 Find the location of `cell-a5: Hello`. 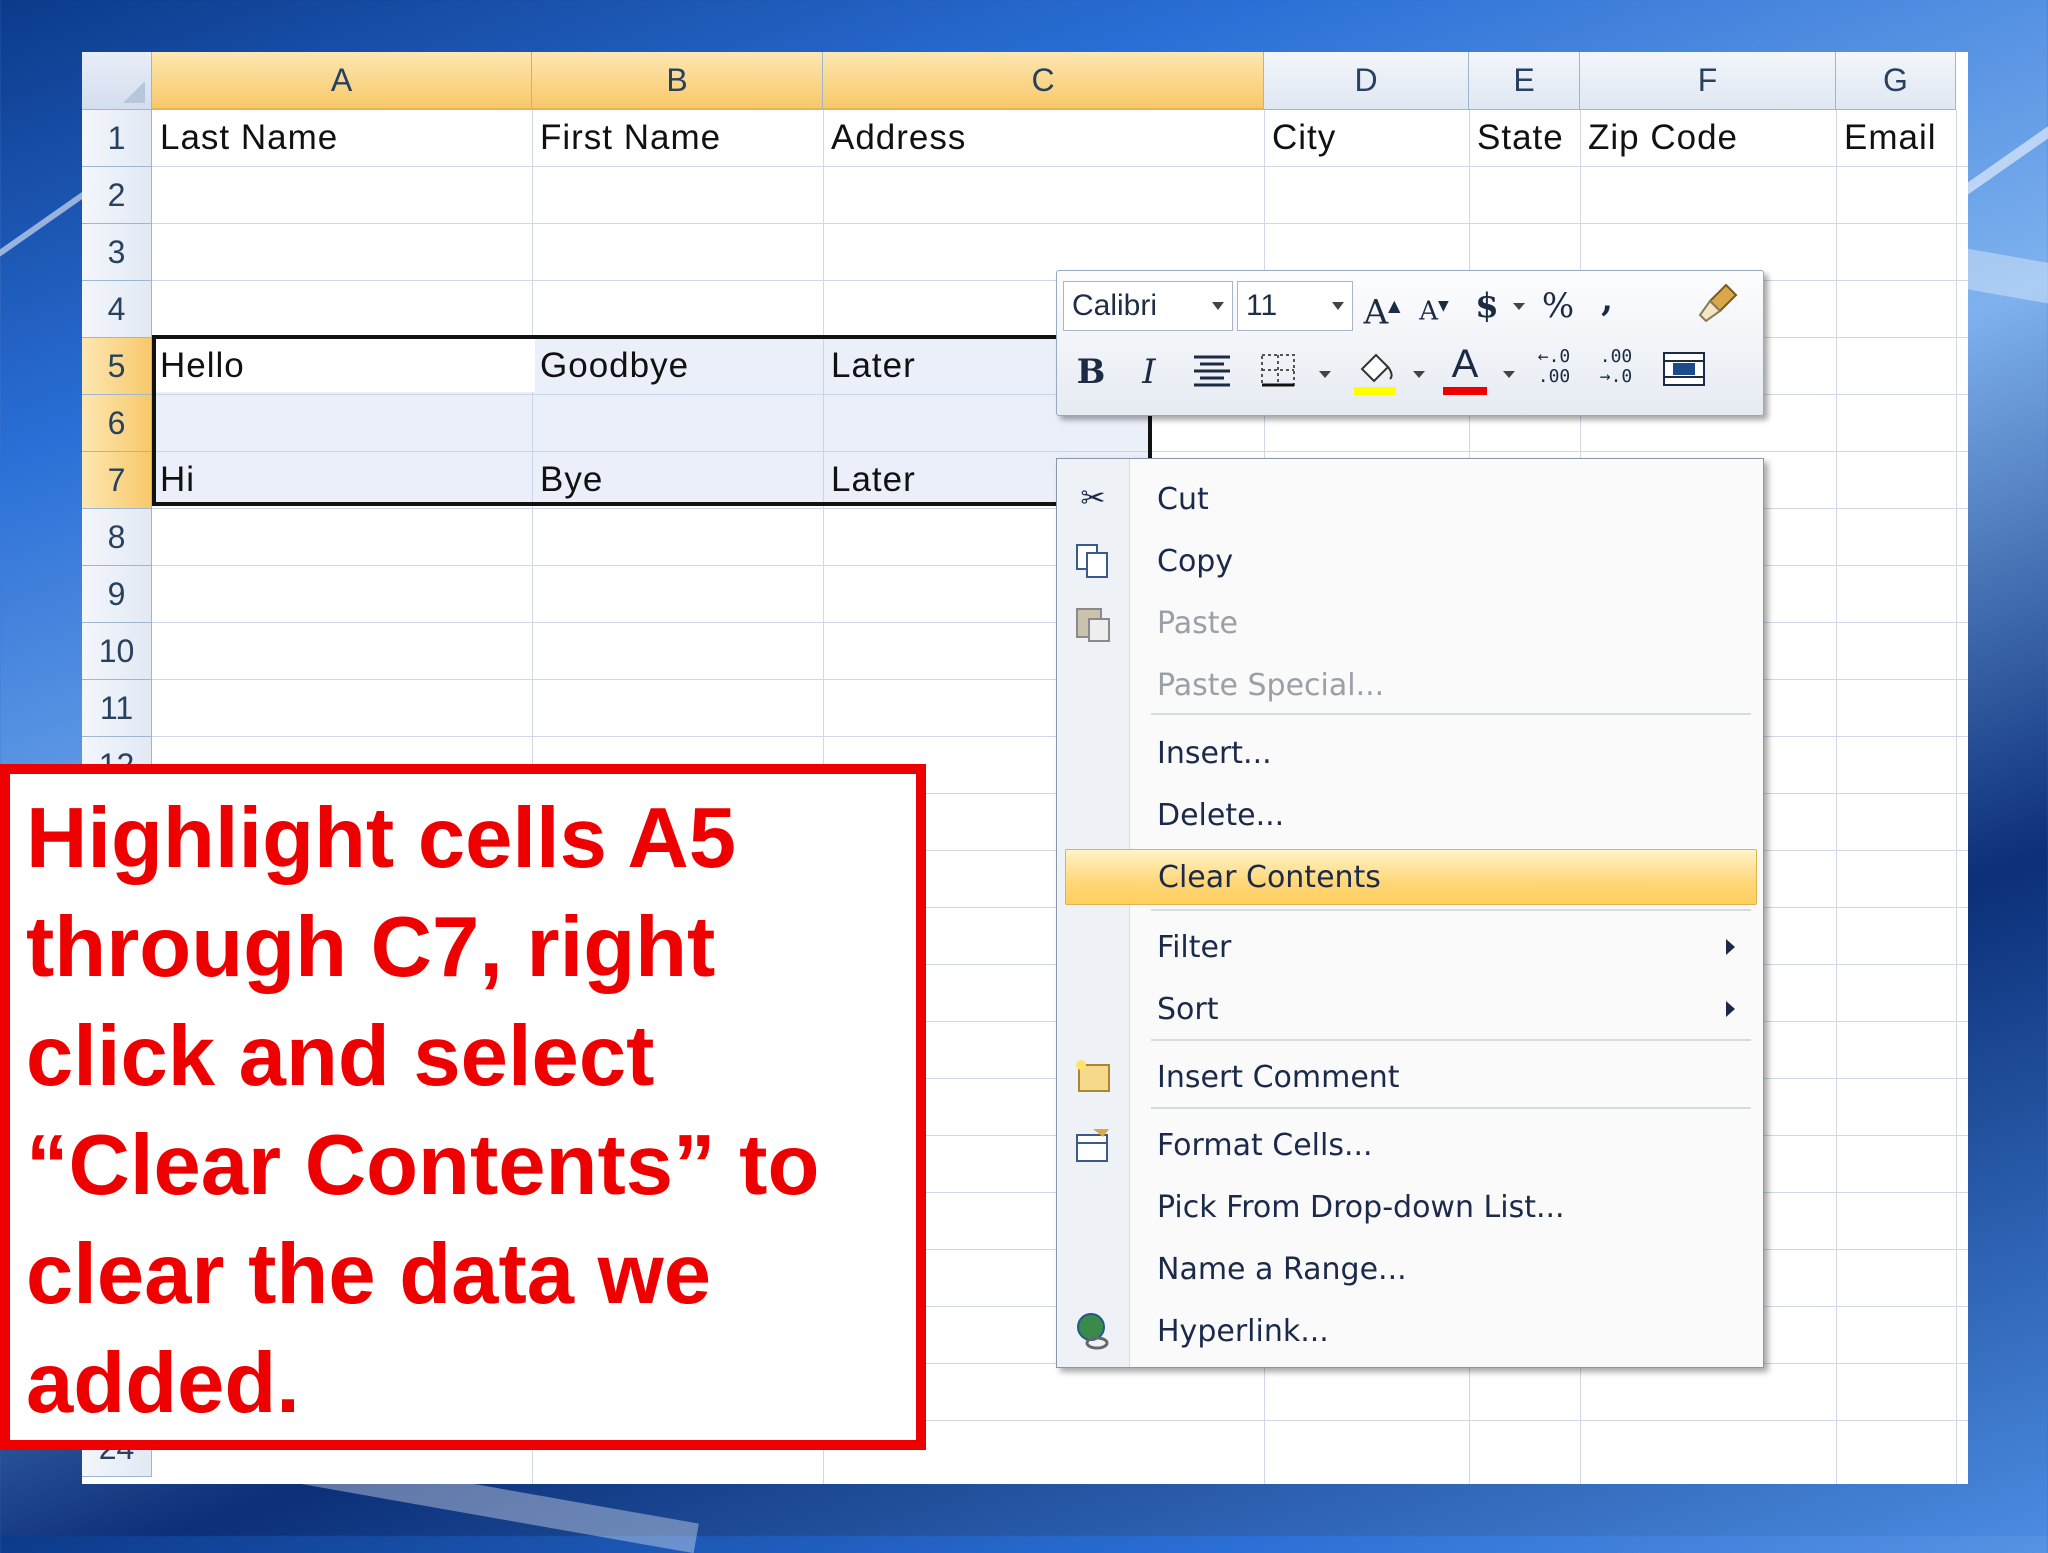

cell-a5: Hello is located at coordinates (342, 366).